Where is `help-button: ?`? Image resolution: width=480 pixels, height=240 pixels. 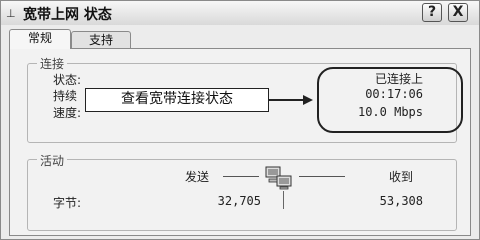
help-button: ? is located at coordinates (432, 12).